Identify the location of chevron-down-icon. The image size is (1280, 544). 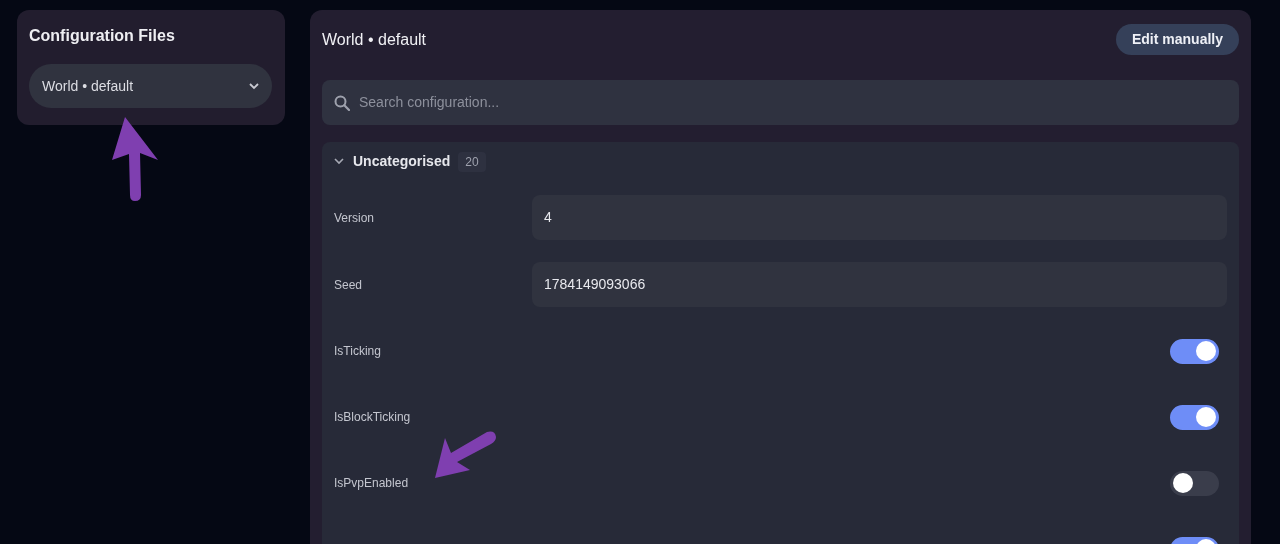
(254, 86).